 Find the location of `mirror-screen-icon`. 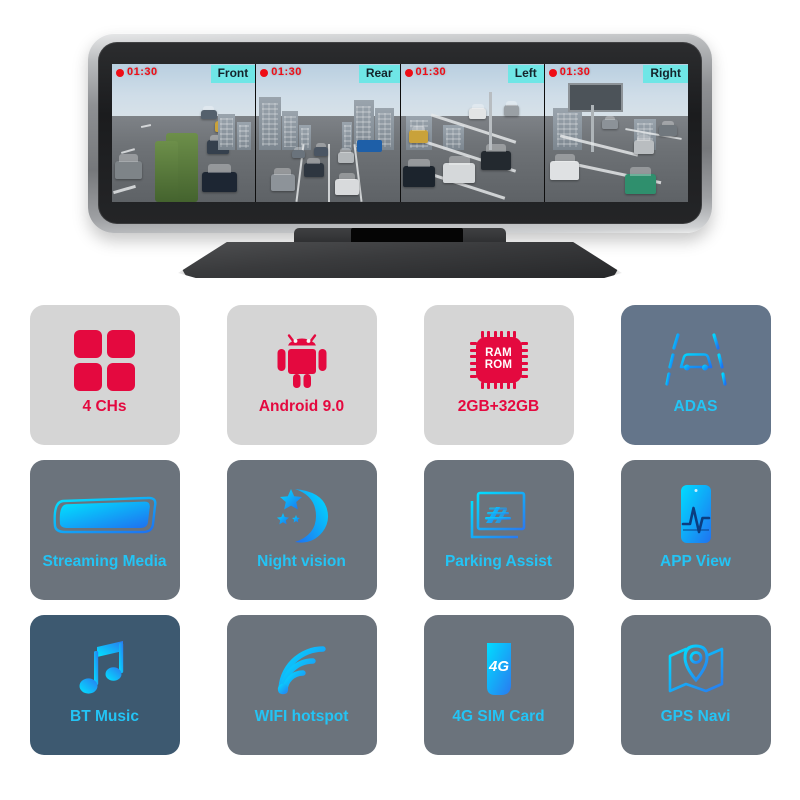

mirror-screen-icon is located at coordinates (105, 515).